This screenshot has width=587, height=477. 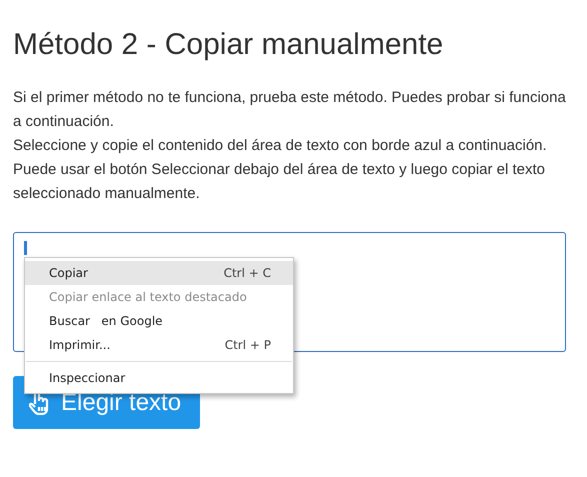 What do you see at coordinates (159, 321) in the screenshot?
I see `menu-item: Buscar en Google` at bounding box center [159, 321].